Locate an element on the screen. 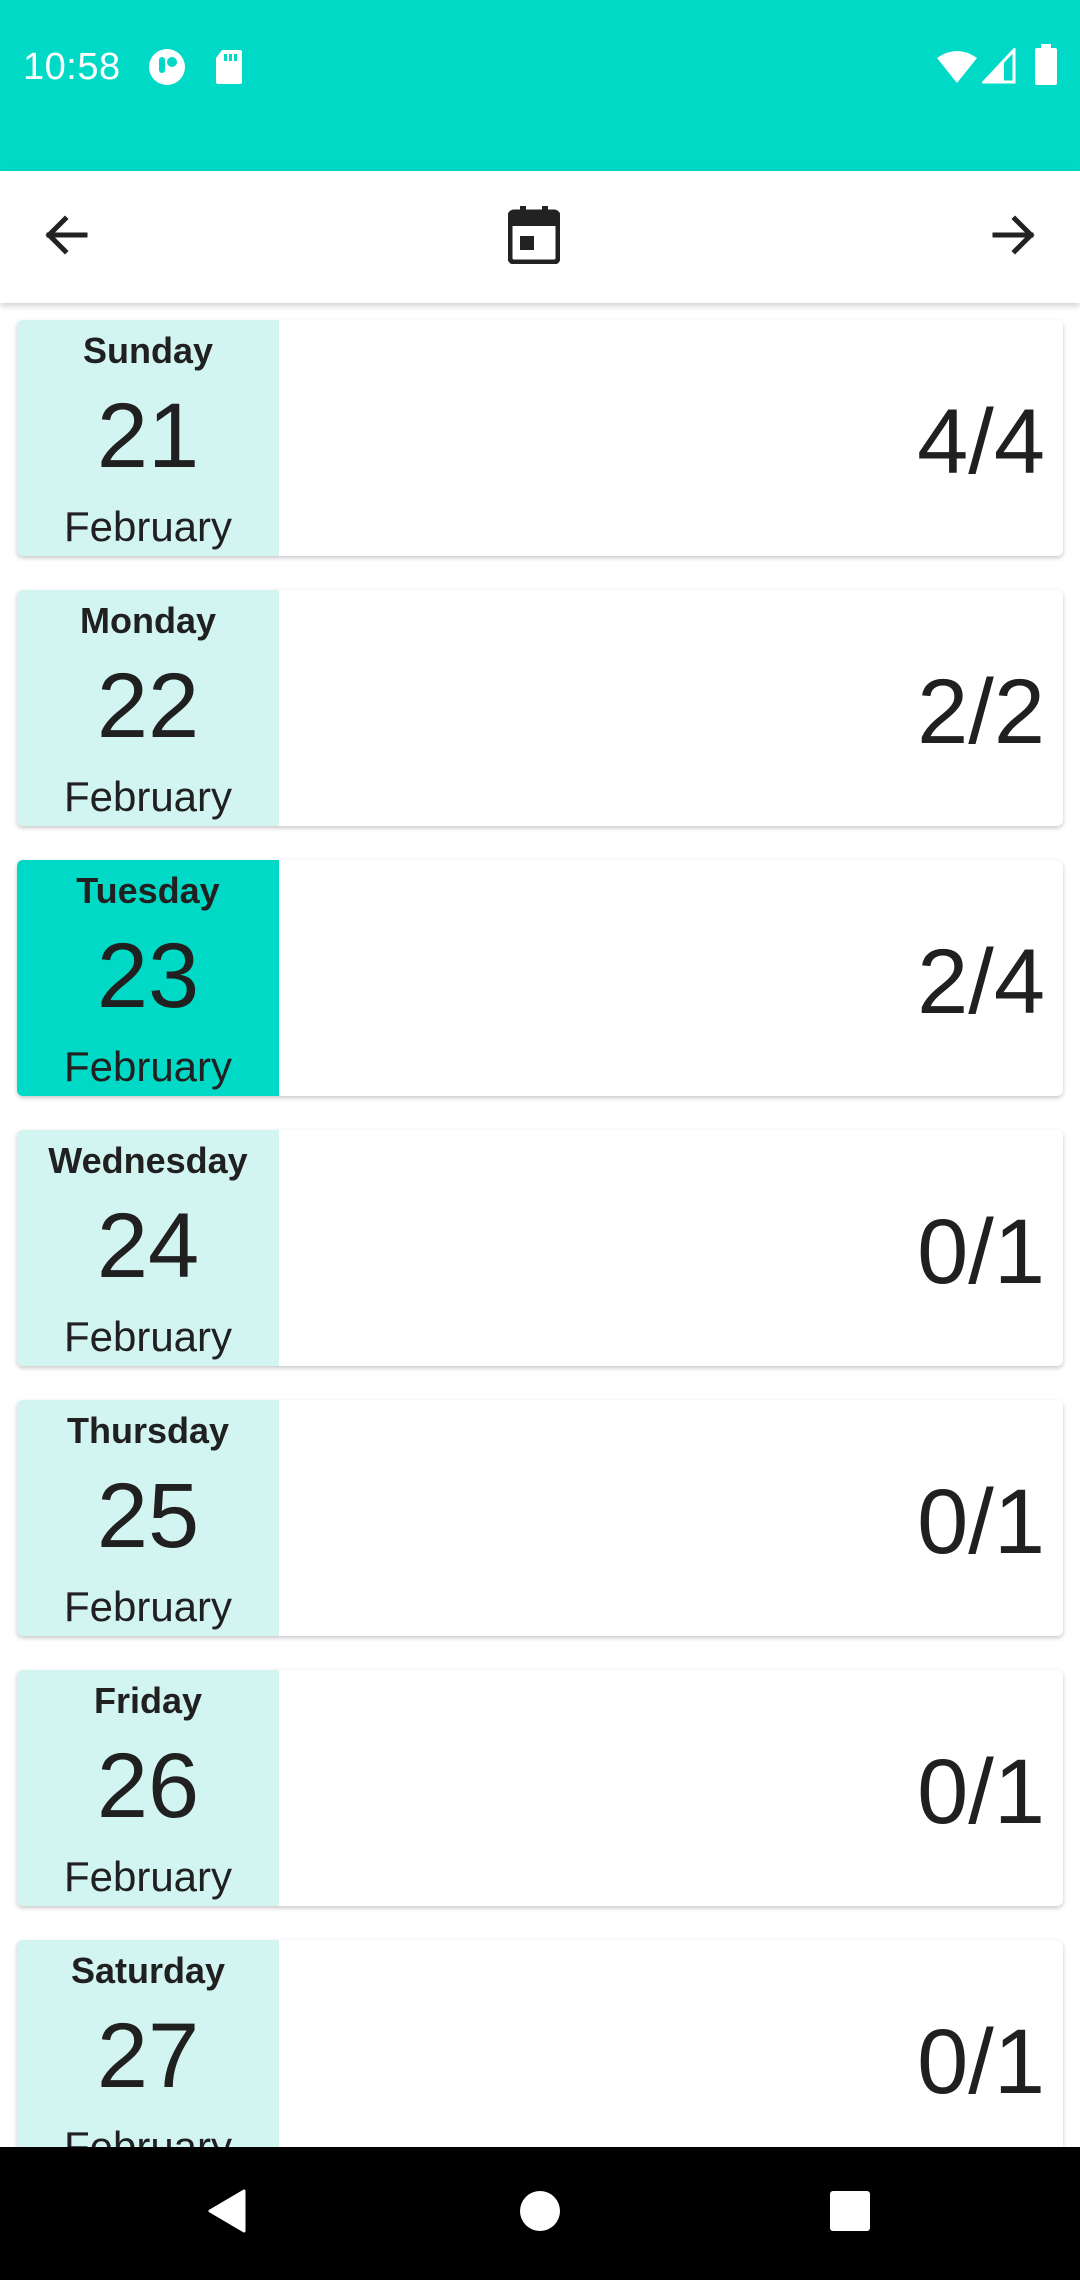 Image resolution: width=1080 pixels, height=2280 pixels. completion-count: 2/4 is located at coordinates (981, 982).